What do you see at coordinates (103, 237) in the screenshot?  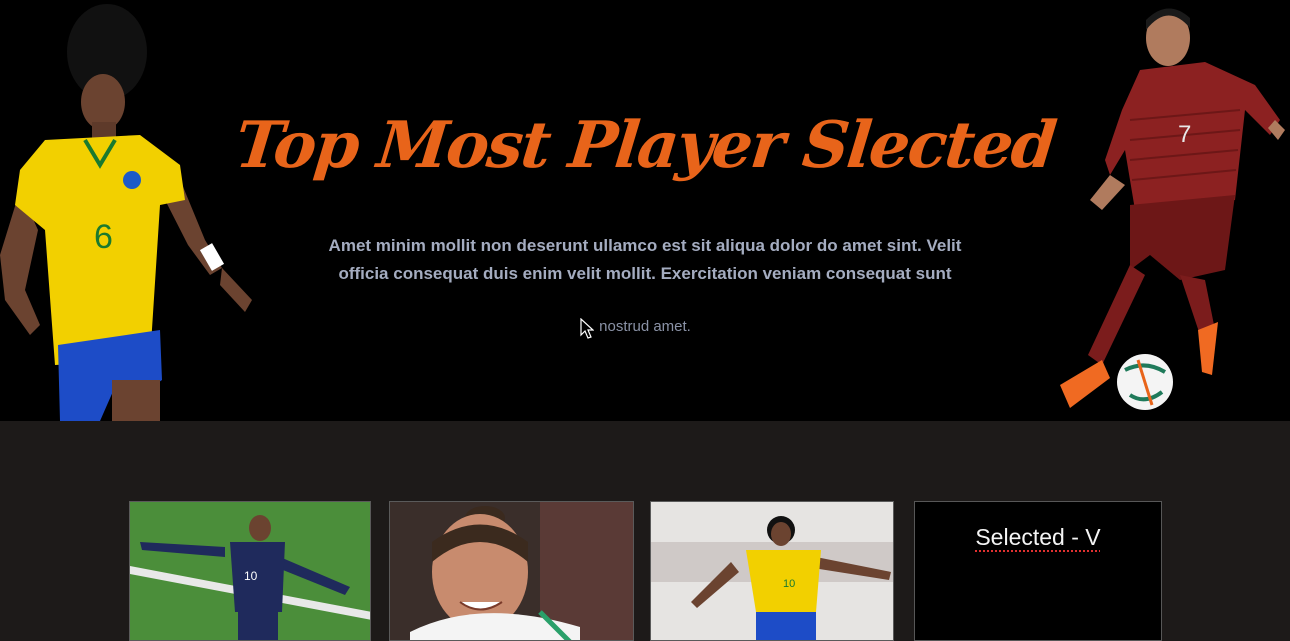 I see `left-jersey-number: 6` at bounding box center [103, 237].